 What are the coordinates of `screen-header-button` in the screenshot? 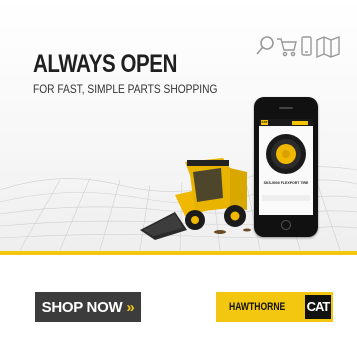 It's located at (300, 122).